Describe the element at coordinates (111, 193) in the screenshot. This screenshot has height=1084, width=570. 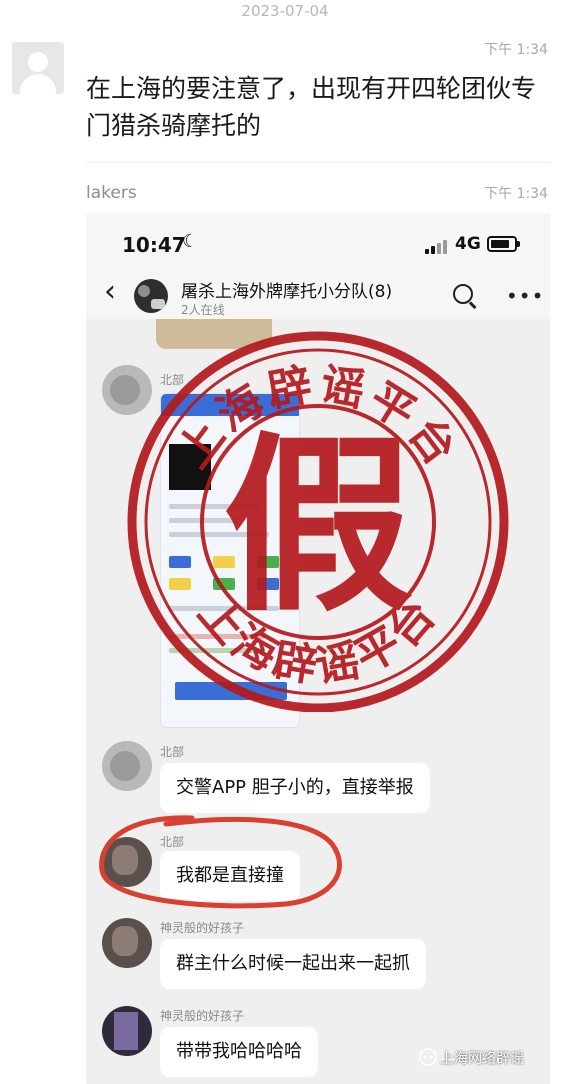
I see `sender-name: lakers` at that location.